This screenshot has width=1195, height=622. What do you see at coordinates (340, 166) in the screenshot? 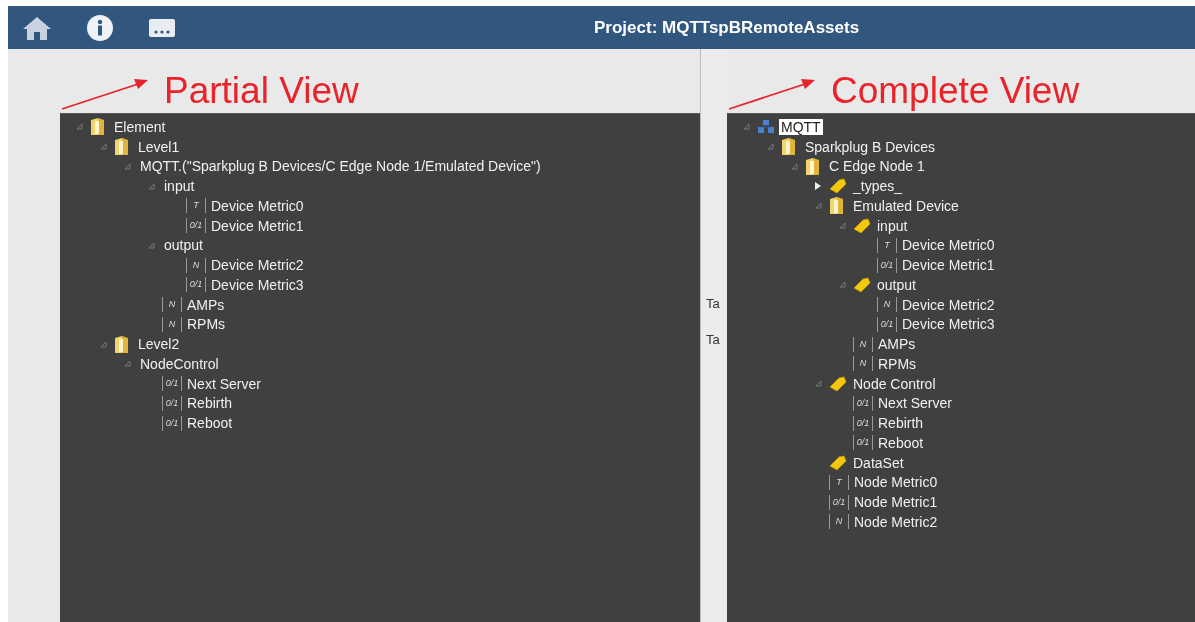
I see `tree-item: MQTT.("Sparkplug B Devices/C Edge Node 1/Emulated Device")` at bounding box center [340, 166].